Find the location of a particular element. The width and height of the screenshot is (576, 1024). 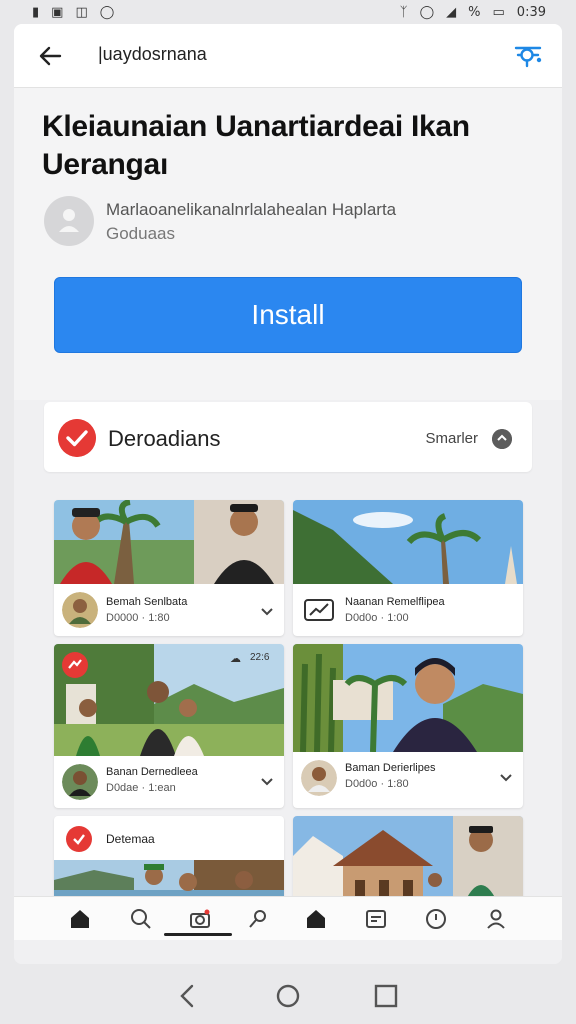

store-icon is located at coordinates (376, 919).